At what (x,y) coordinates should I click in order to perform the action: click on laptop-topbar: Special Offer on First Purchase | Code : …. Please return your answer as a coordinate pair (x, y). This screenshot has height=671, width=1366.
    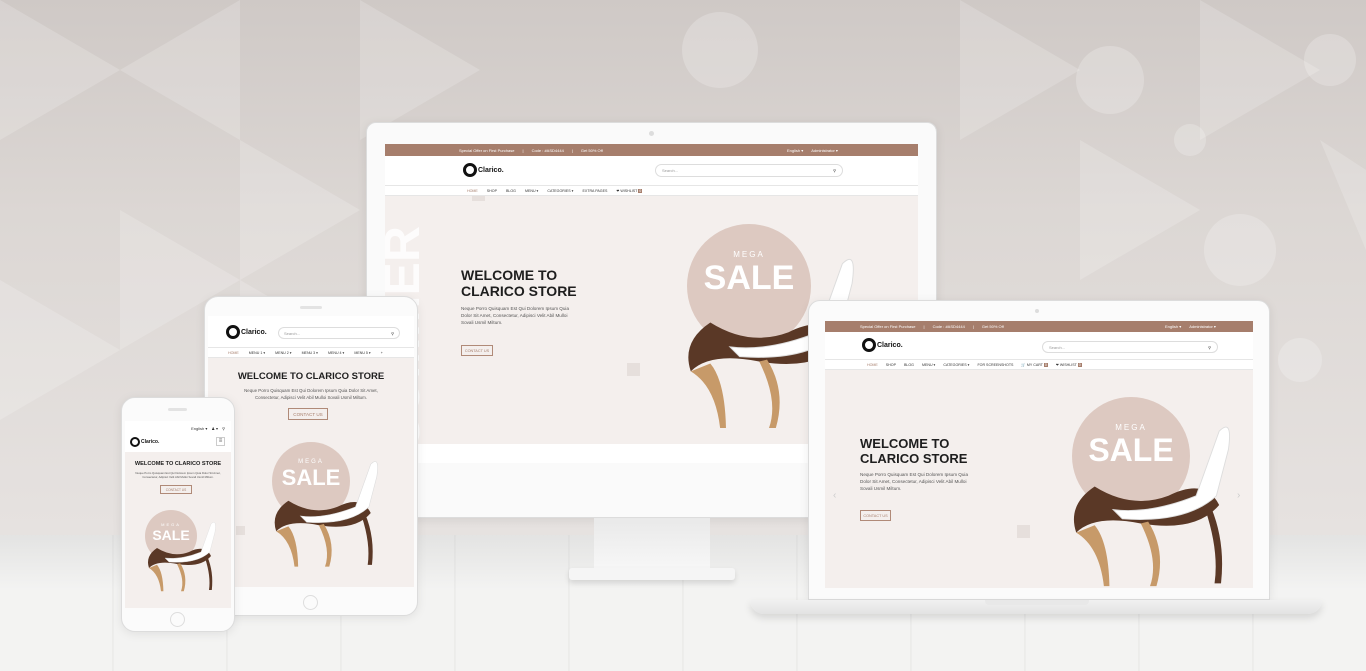
    Looking at the image, I should click on (1039, 326).